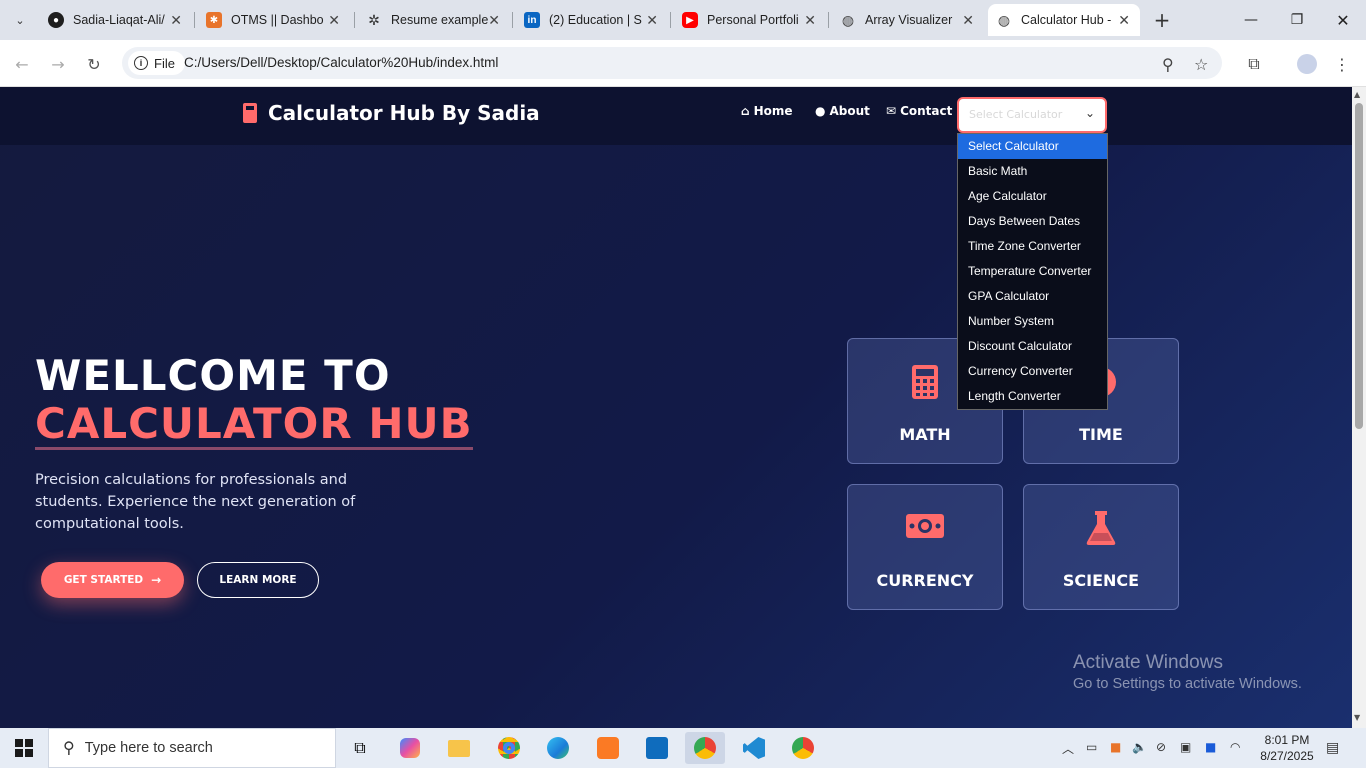 Image resolution: width=1366 pixels, height=768 pixels. What do you see at coordinates (434, 20) in the screenshot?
I see `tab-resume: ✲ Resume example ✕` at bounding box center [434, 20].